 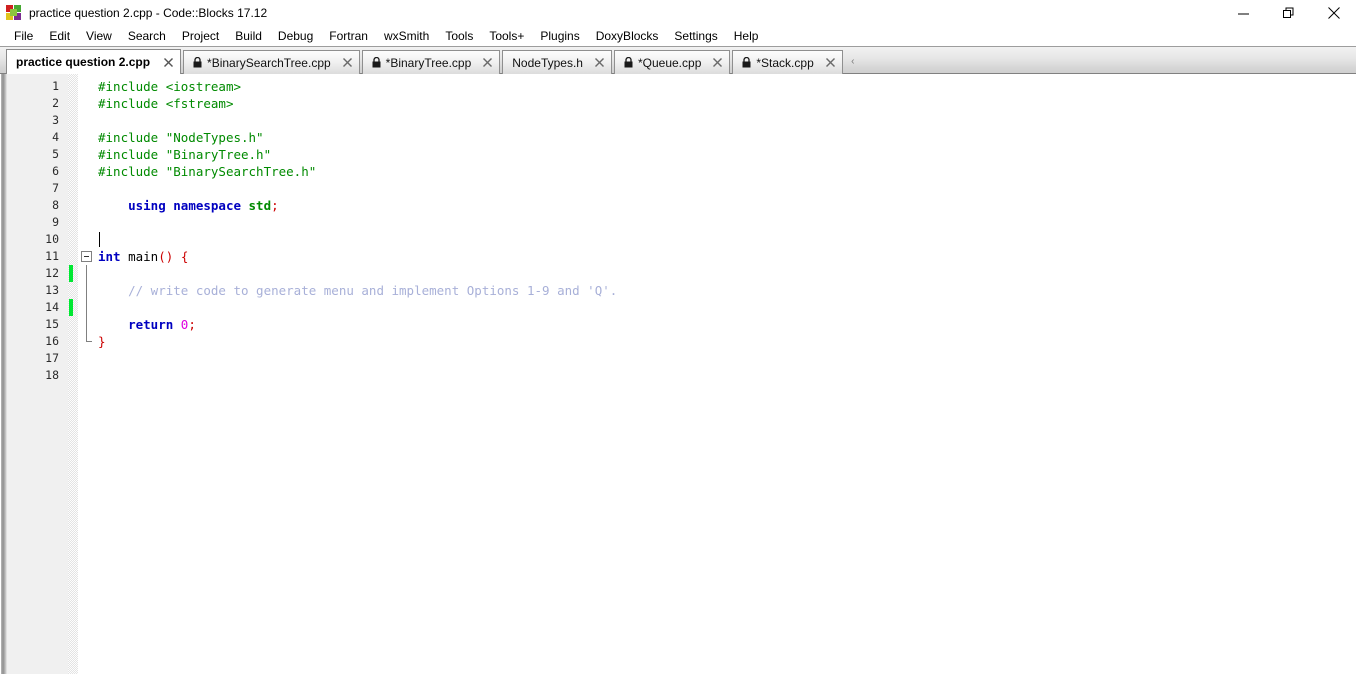 What do you see at coordinates (726, 154) in the screenshot?
I see `code-line: #include "BinaryTree.h"` at bounding box center [726, 154].